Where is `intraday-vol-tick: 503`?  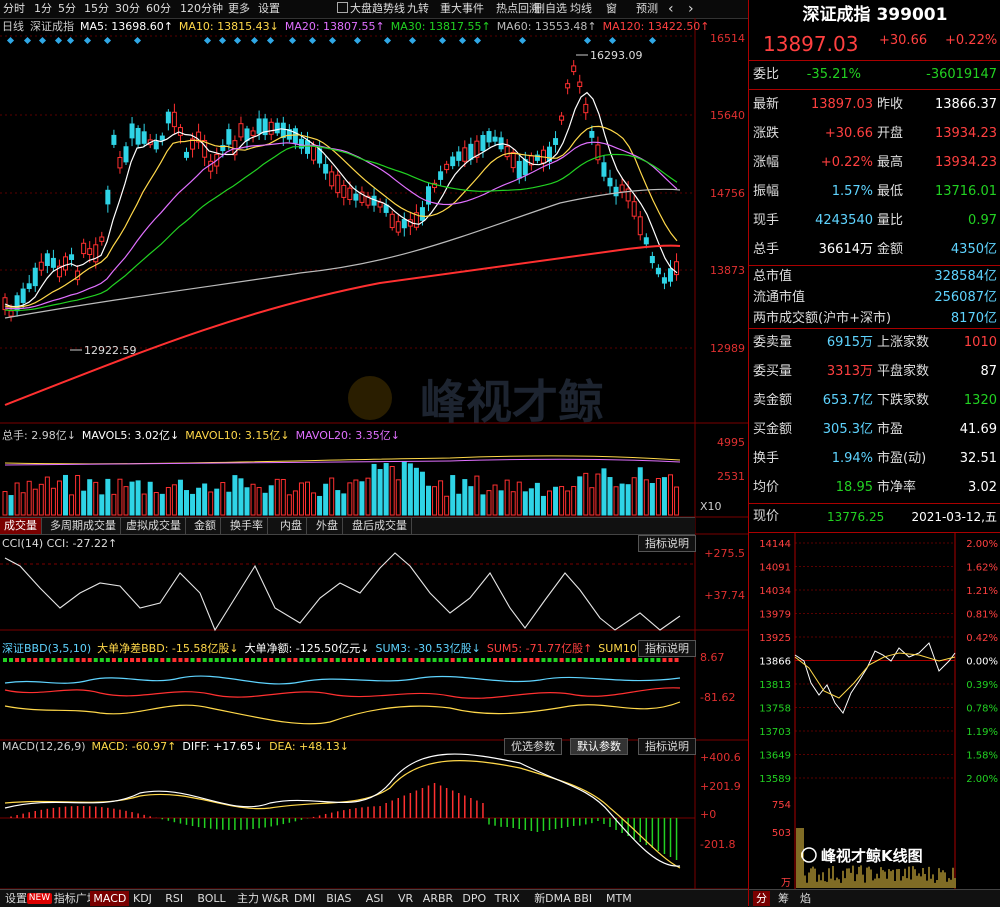
intraday-vol-tick: 503 is located at coordinates (781, 833).